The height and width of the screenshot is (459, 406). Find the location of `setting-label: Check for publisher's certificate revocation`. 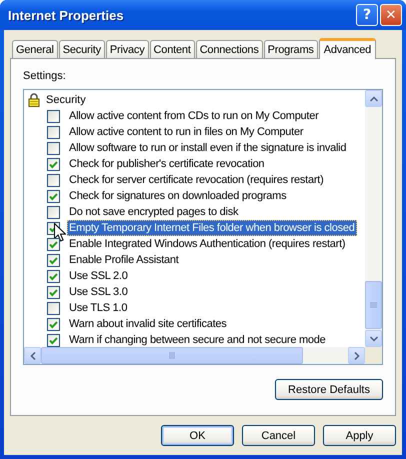

setting-label: Check for publisher's certificate revocation is located at coordinates (166, 164).